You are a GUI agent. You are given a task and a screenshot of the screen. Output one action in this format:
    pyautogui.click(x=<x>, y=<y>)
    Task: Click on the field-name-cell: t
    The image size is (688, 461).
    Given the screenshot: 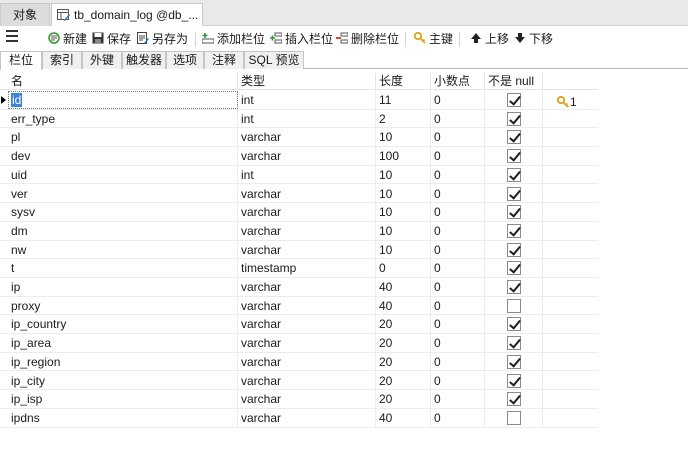 What is the action you would take?
    pyautogui.click(x=123, y=268)
    